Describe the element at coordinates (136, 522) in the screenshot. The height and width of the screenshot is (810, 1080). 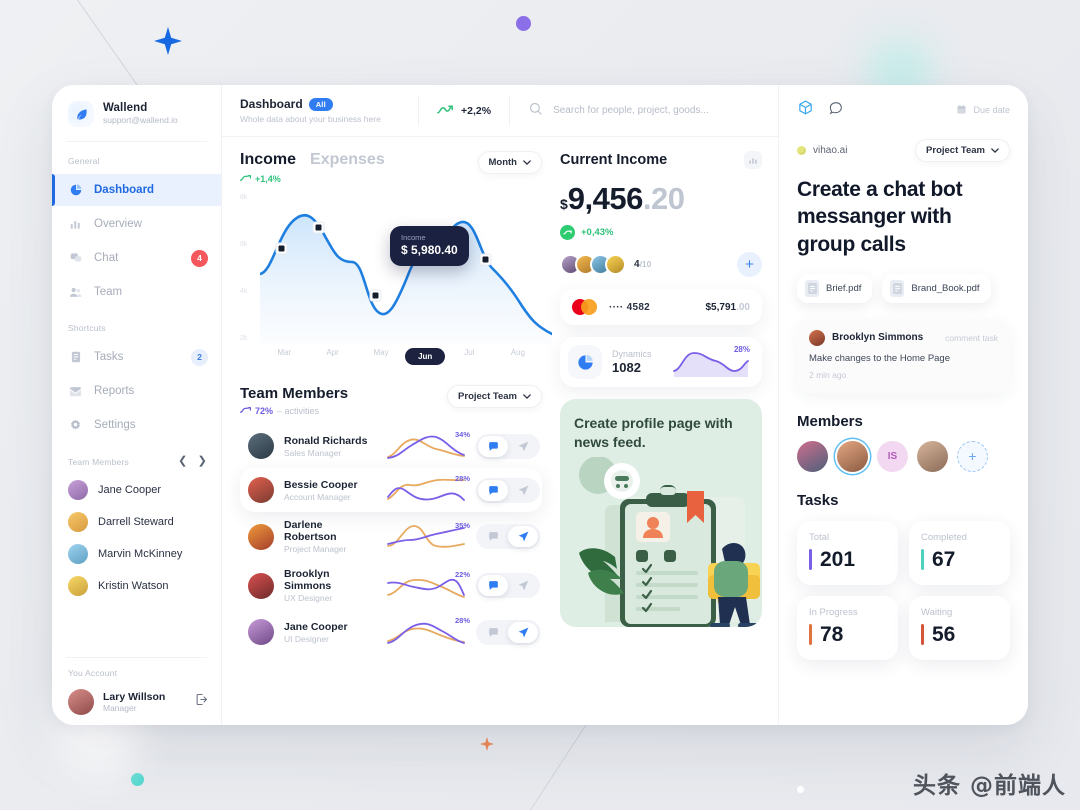
I see `list-item: Darrell Steward` at that location.